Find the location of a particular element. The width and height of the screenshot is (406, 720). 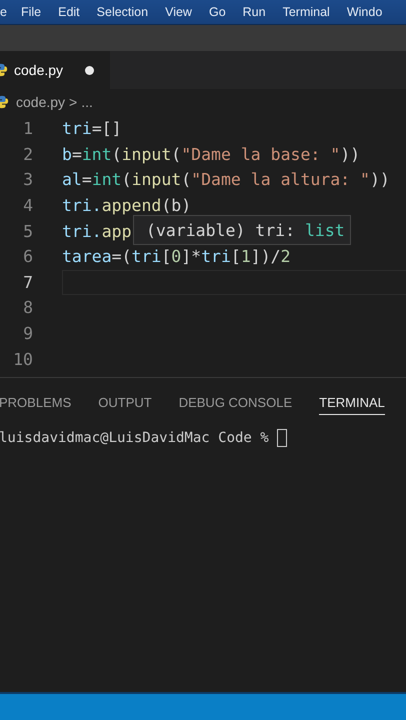

line-number: 9 is located at coordinates (27, 334).